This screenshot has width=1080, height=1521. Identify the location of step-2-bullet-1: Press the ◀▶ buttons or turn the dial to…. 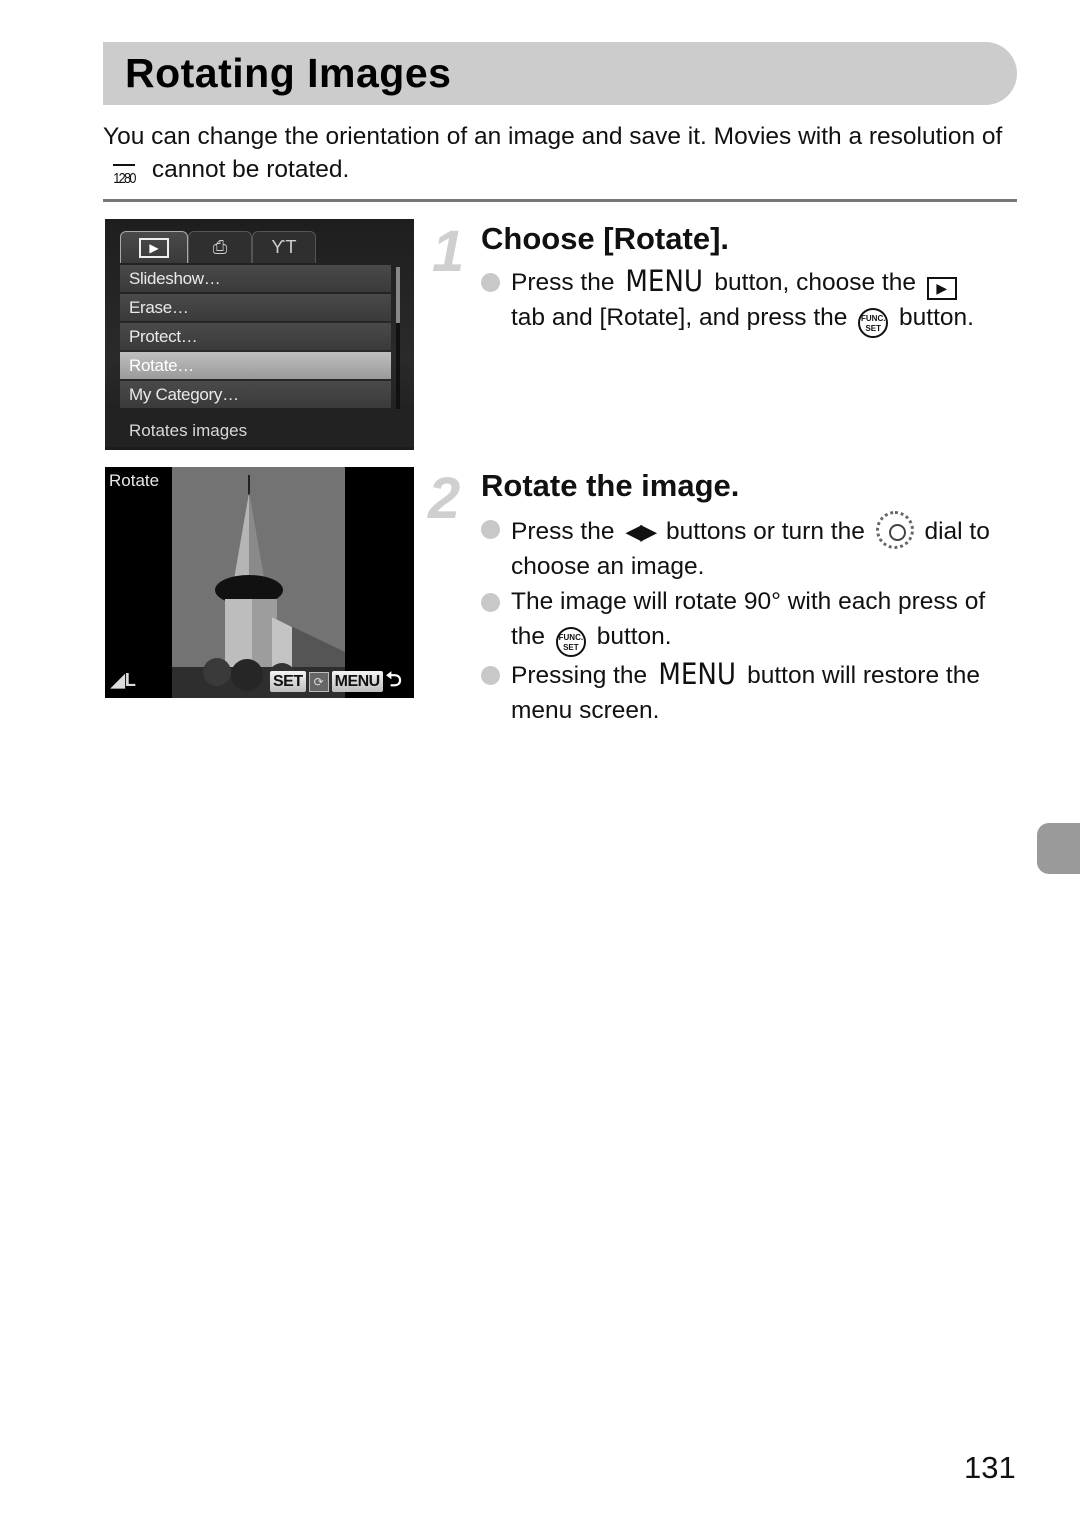
(753, 547).